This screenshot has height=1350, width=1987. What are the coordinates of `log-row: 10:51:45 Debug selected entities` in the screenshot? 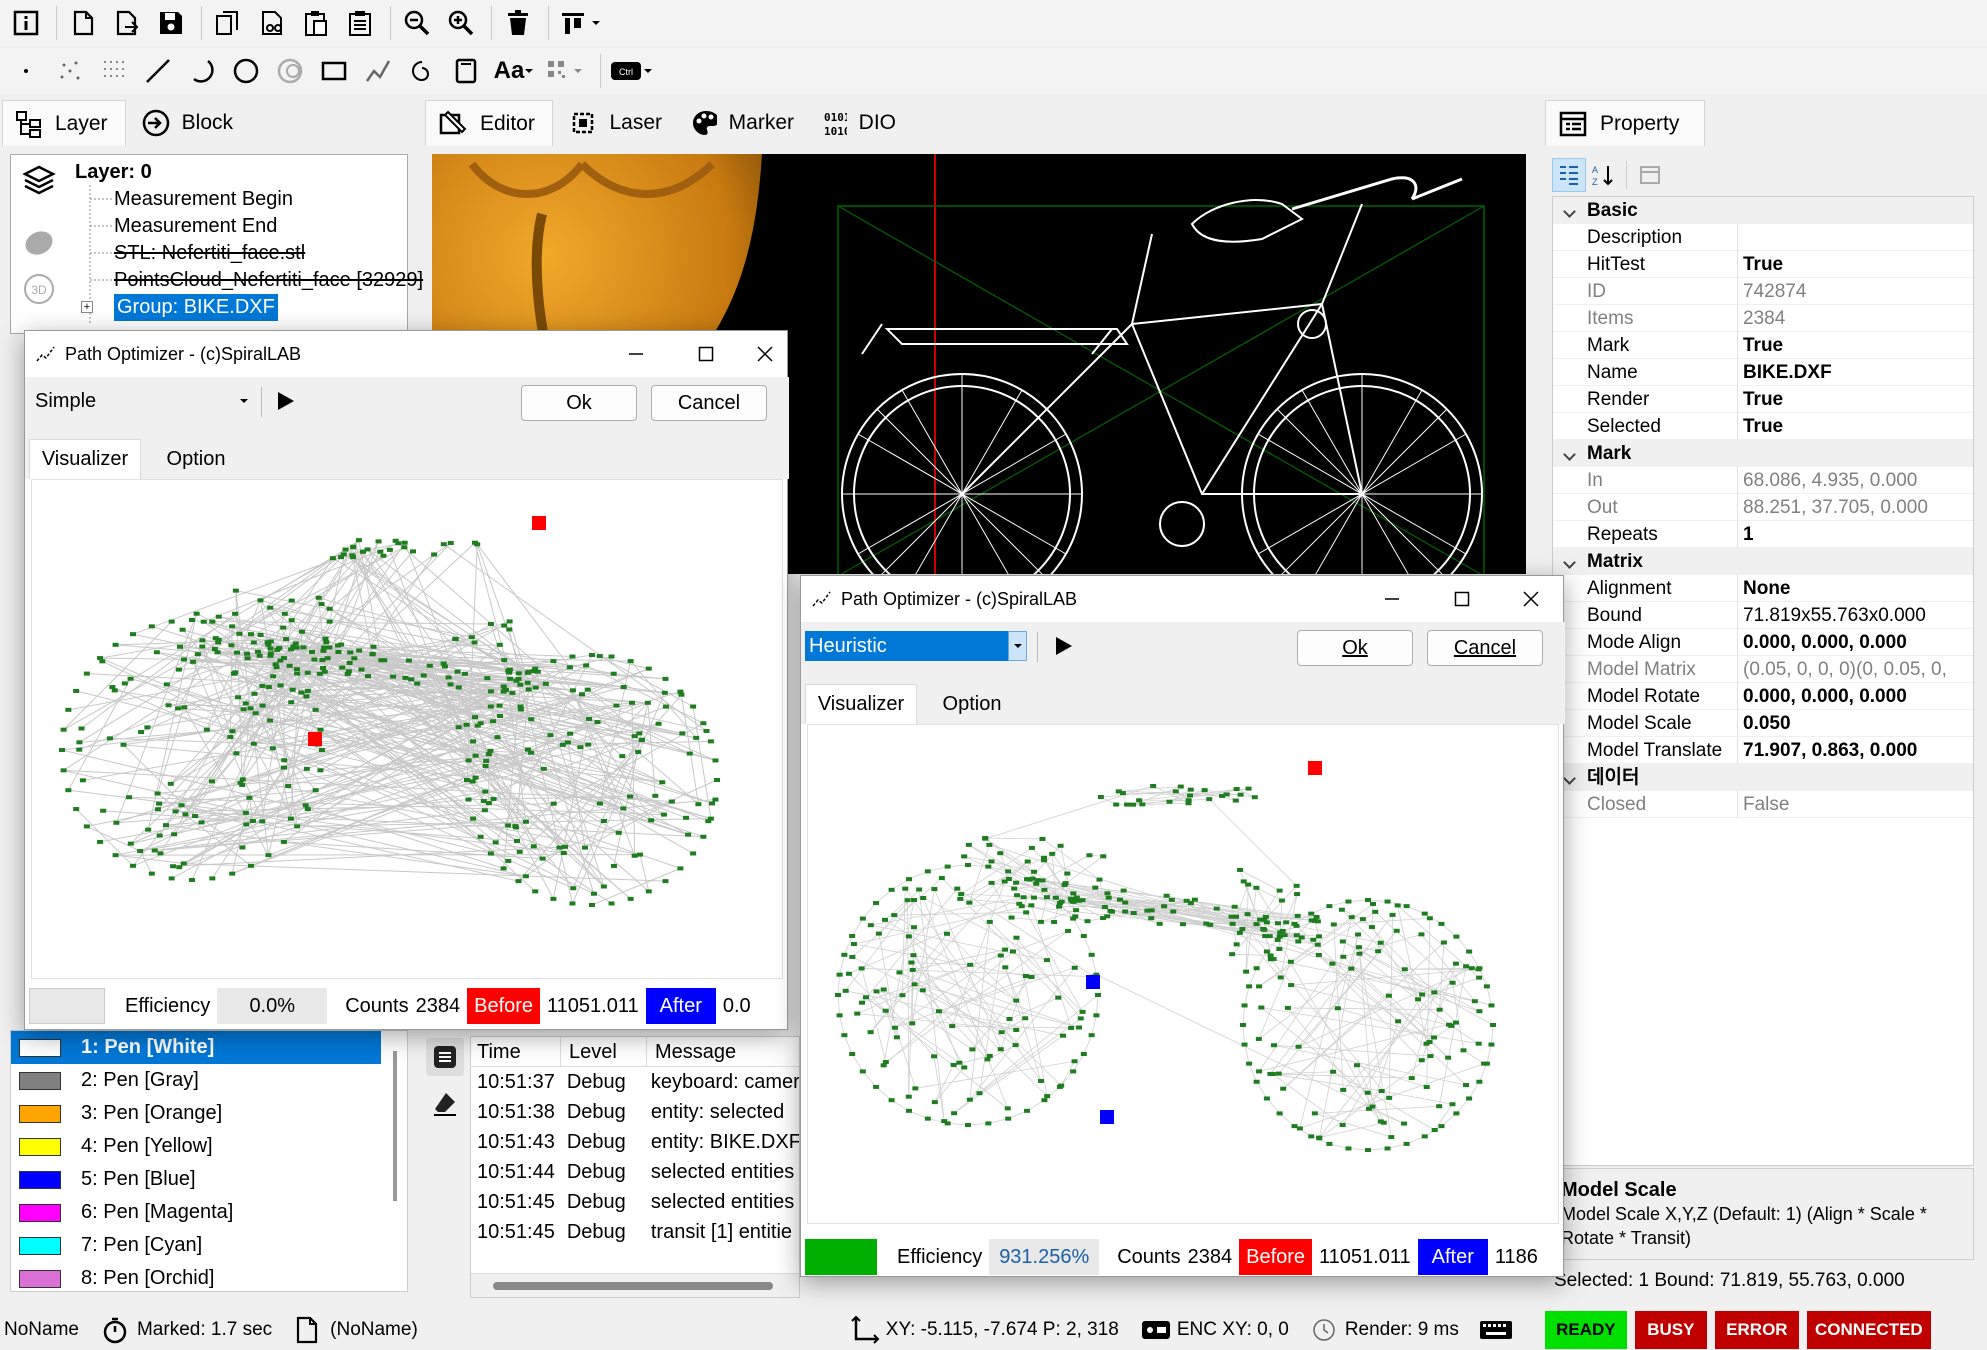 It's located at (635, 1202).